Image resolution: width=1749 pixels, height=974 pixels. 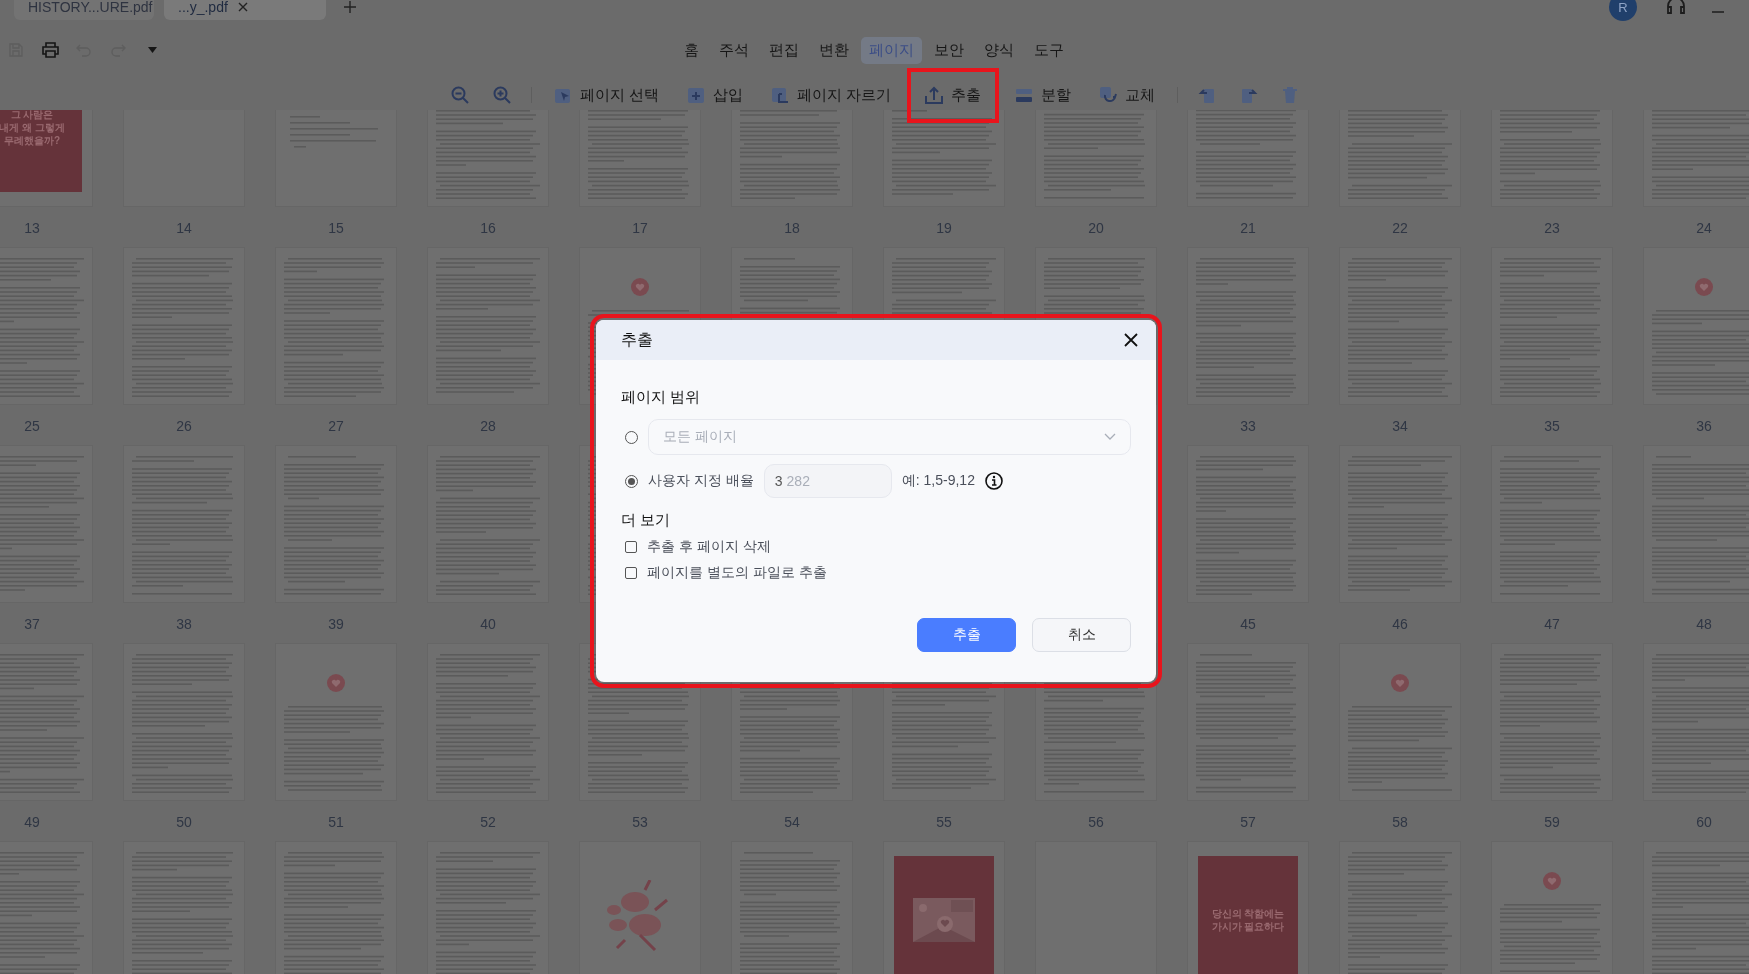 What do you see at coordinates (1552, 624) in the screenshot?
I see `page-number: 47` at bounding box center [1552, 624].